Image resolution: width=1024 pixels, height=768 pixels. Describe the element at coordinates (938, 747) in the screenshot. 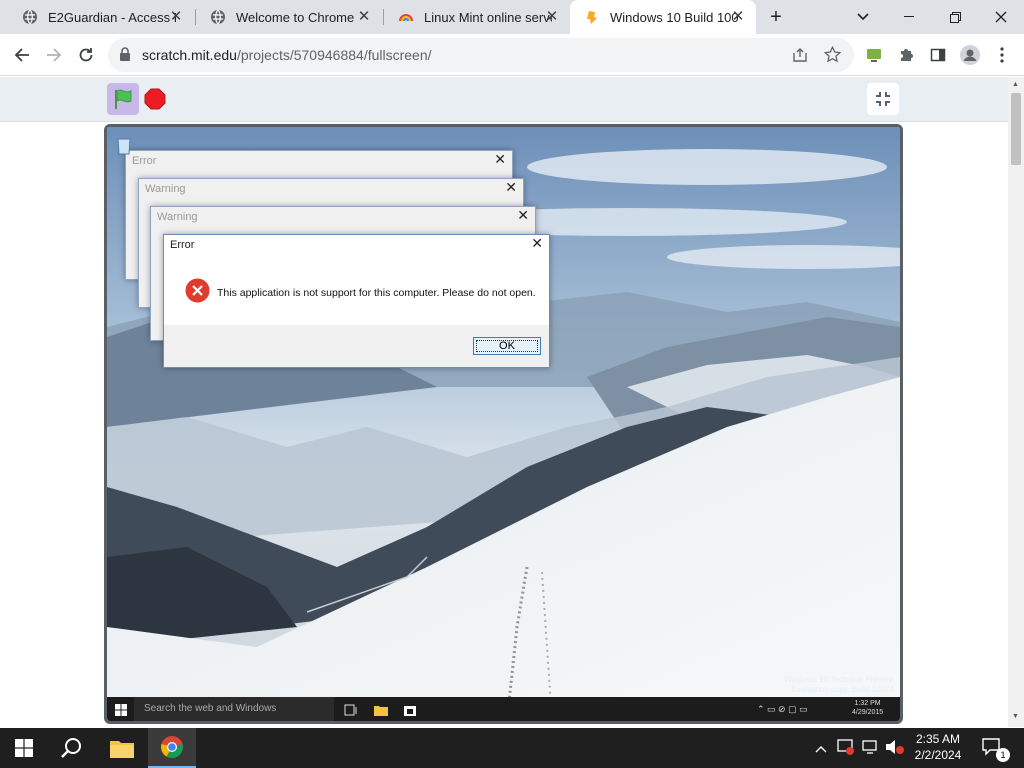

I see `system-clock: 2:35 AM 2/2/2024` at that location.